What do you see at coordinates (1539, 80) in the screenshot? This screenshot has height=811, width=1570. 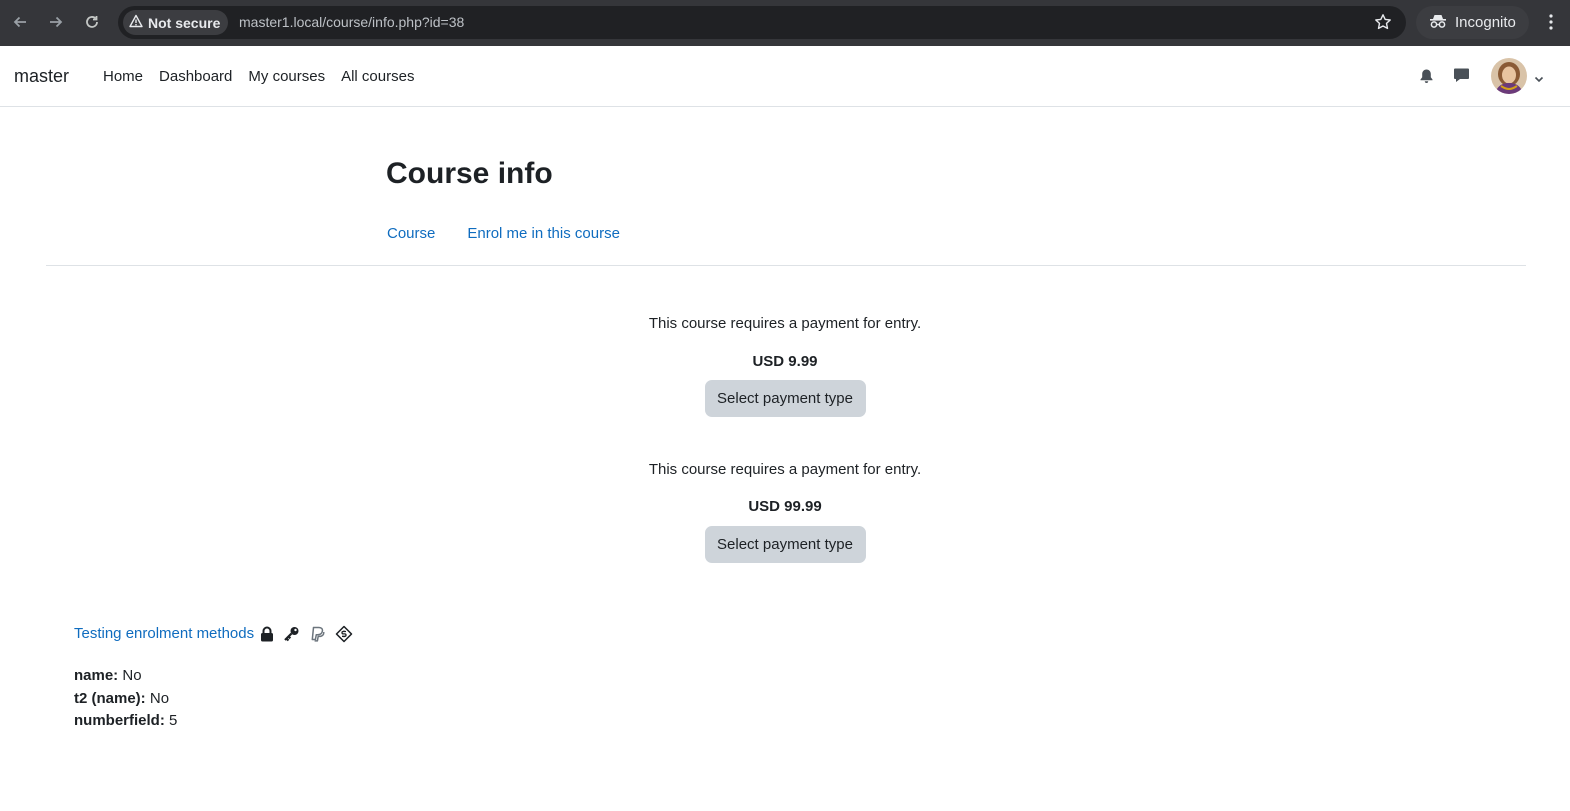 I see `chevron-down-icon` at bounding box center [1539, 80].